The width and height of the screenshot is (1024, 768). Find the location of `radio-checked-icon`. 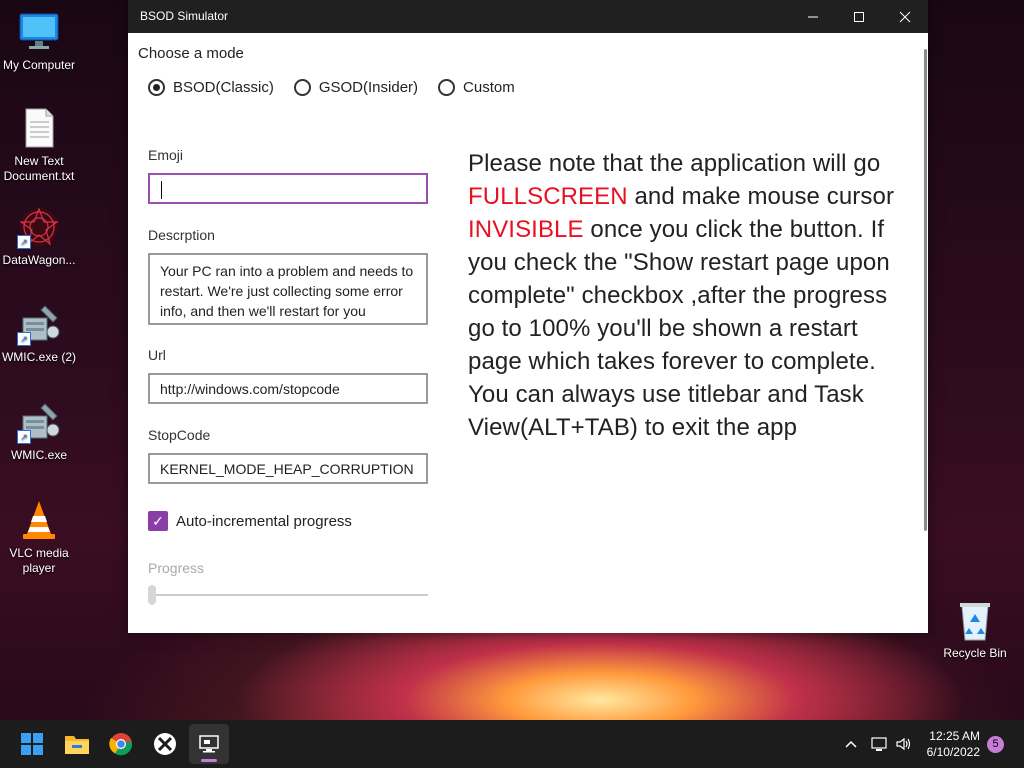

radio-checked-icon is located at coordinates (156, 87).